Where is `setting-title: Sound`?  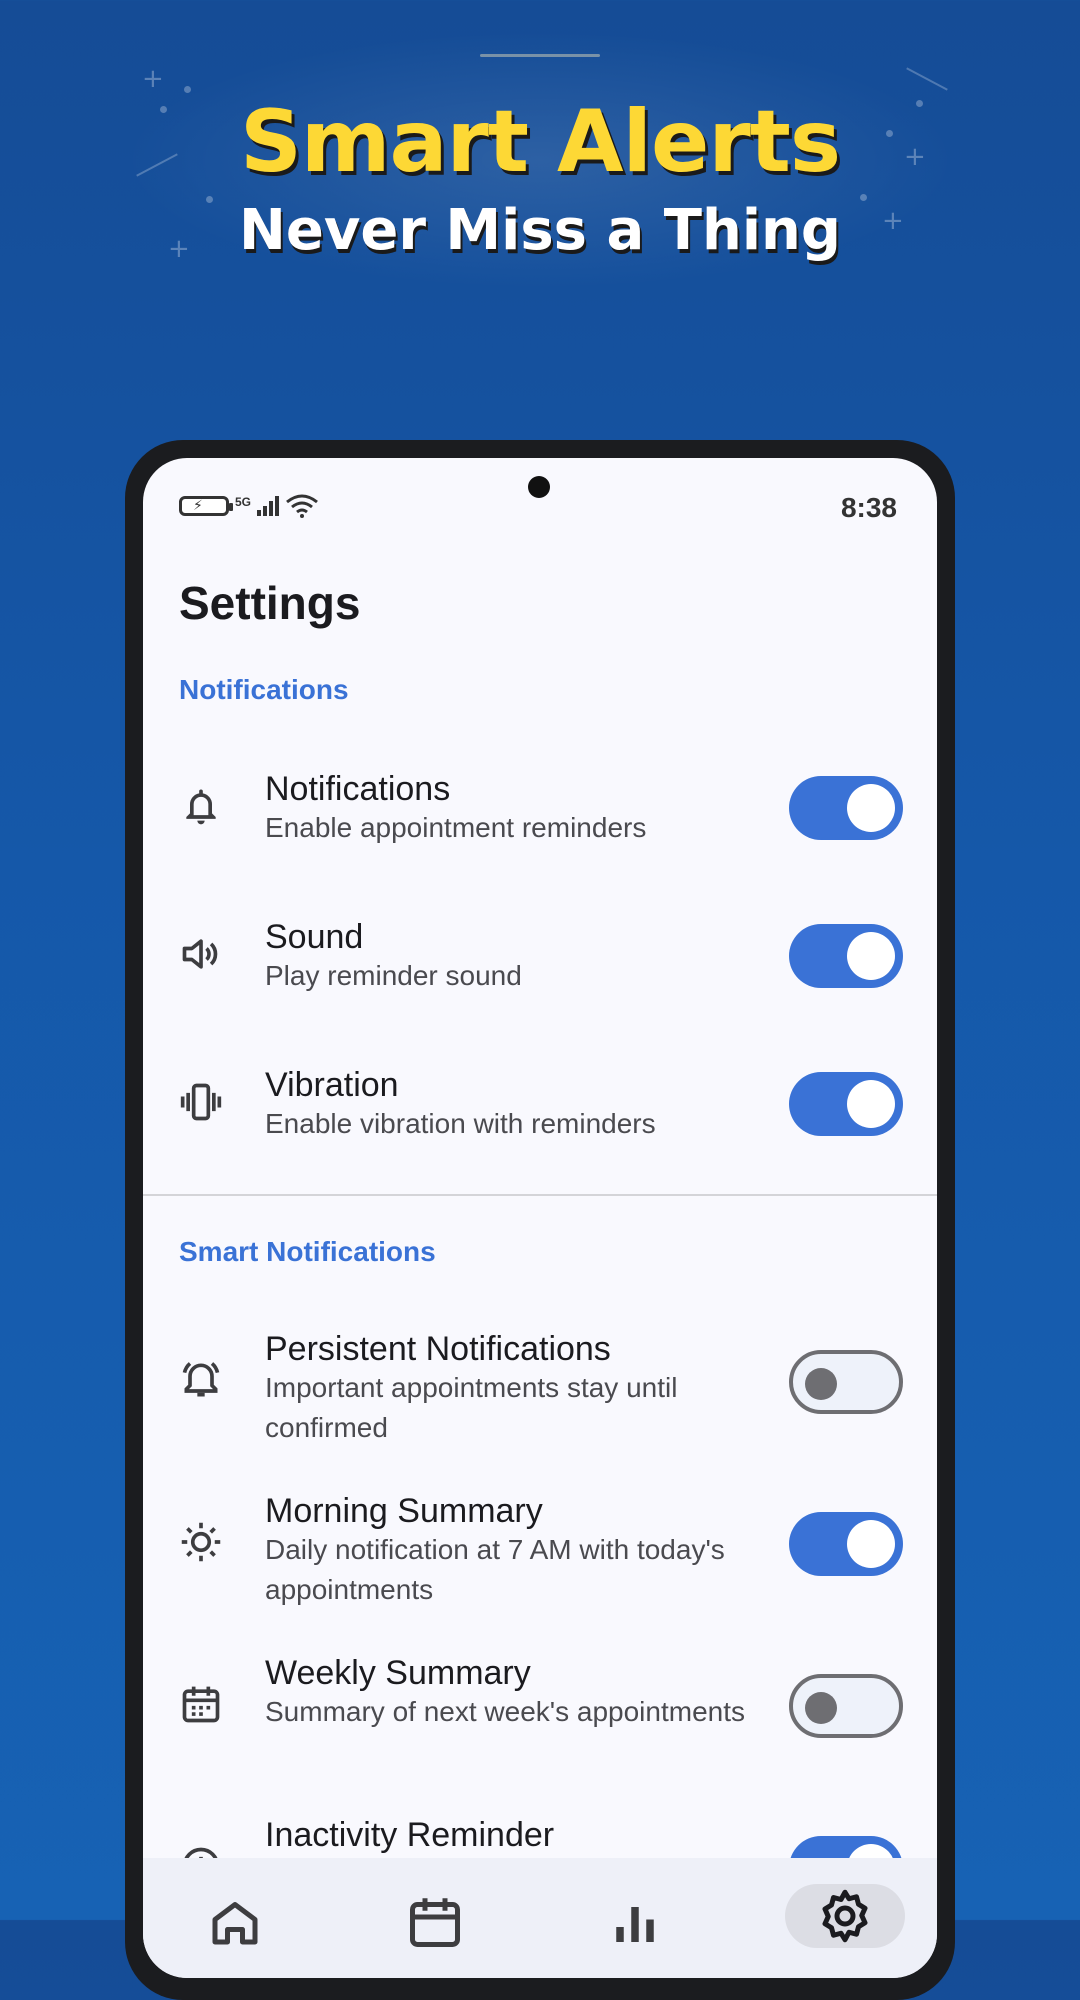
setting-title: Sound is located at coordinates (314, 937).